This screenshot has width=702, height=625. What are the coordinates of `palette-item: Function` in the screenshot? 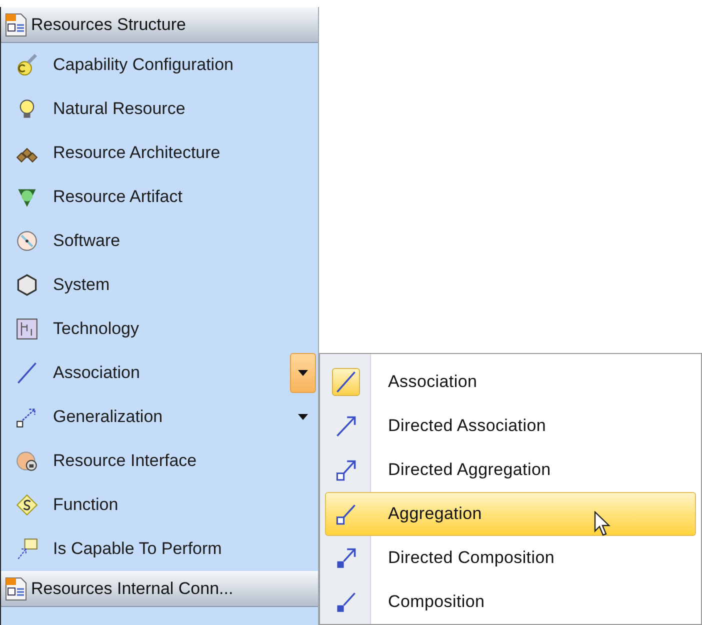 It's located at (85, 505).